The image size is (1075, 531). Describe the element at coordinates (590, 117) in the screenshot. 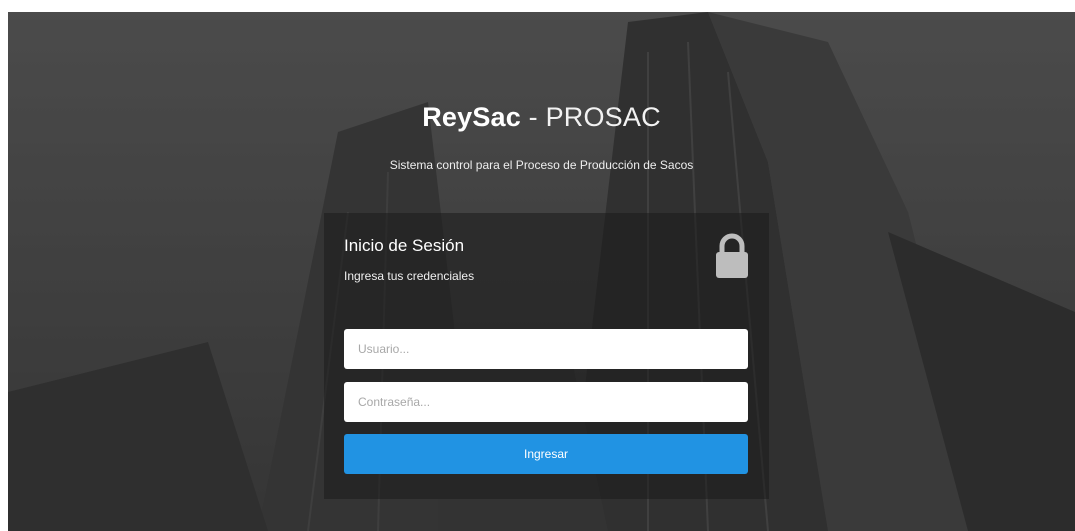

I see `brand-product: - PROSAC` at that location.